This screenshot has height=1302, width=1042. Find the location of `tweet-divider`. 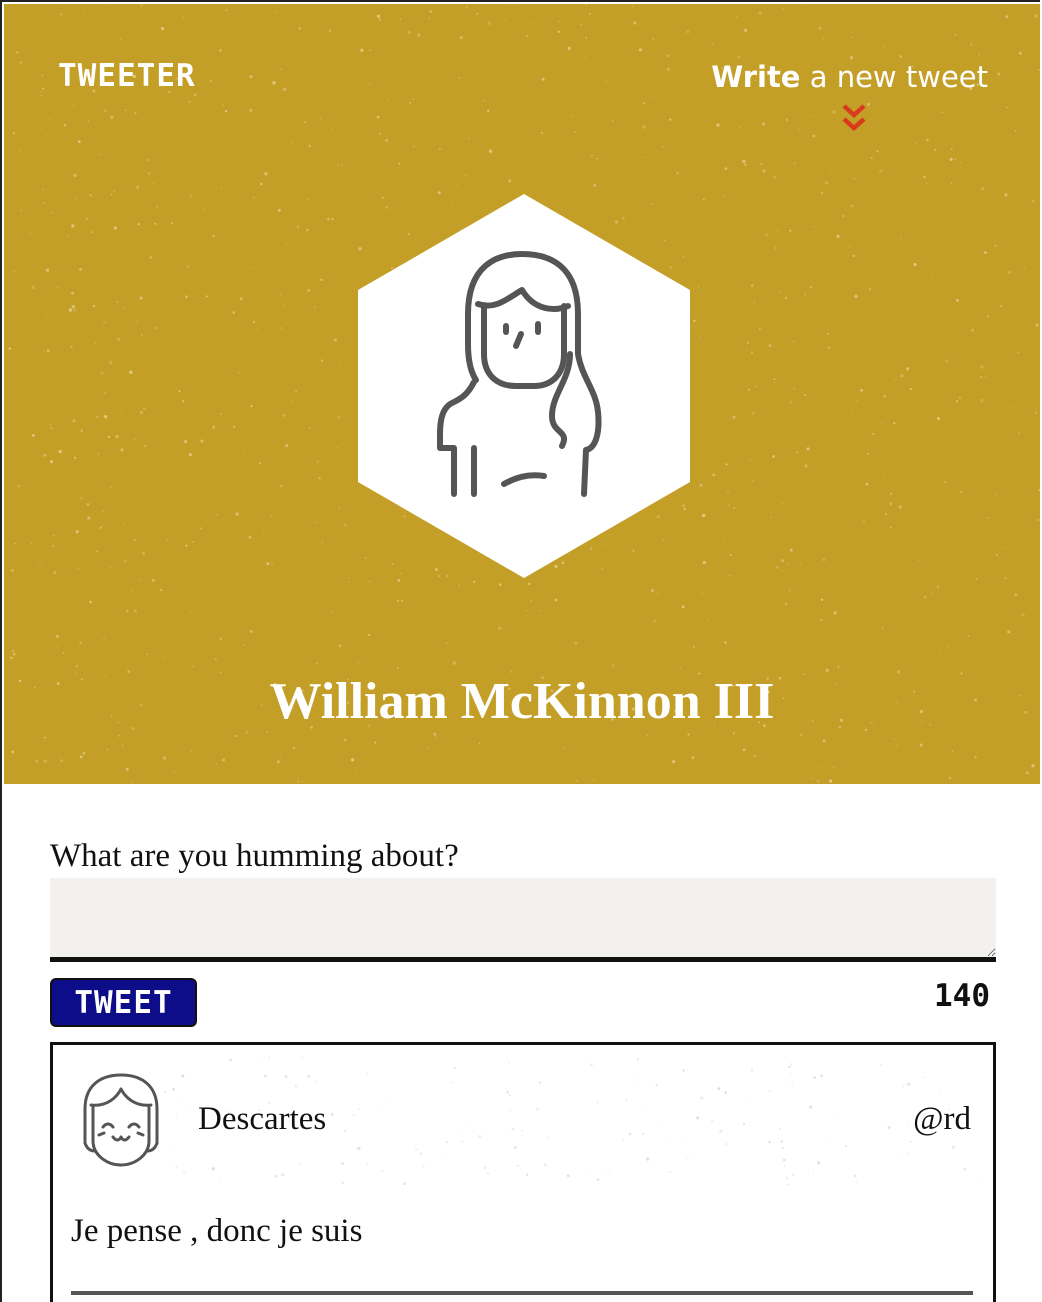

tweet-divider is located at coordinates (522, 1293).